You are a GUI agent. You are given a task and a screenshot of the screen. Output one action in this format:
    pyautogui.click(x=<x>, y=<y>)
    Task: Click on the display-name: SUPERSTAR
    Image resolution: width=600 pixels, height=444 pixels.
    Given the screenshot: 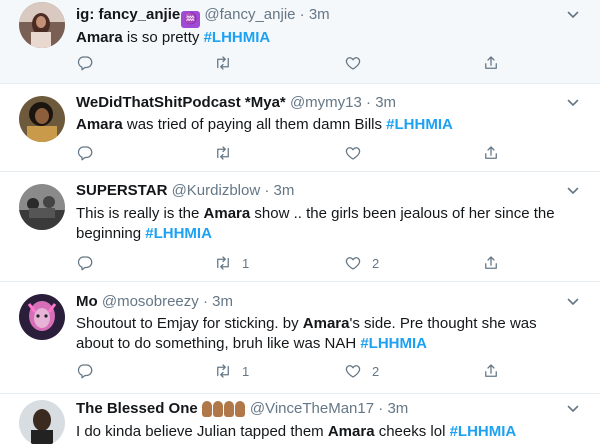 What is the action you would take?
    pyautogui.click(x=121, y=190)
    